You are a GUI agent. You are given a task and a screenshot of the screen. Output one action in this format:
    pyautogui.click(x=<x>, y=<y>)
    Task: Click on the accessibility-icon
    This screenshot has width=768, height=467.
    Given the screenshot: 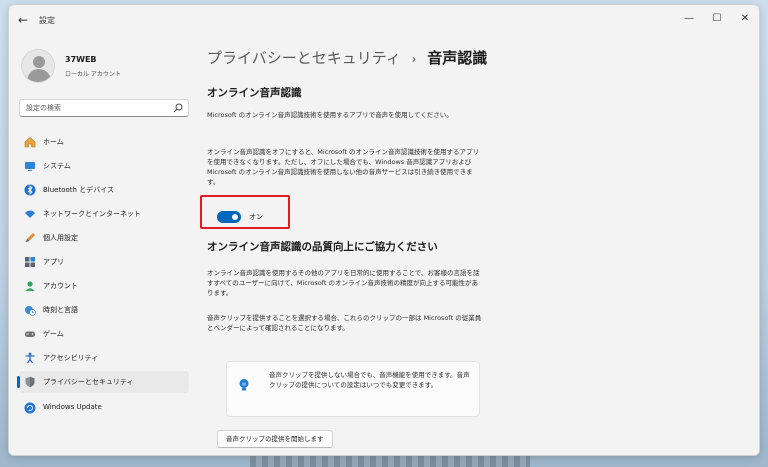 What is the action you would take?
    pyautogui.click(x=30, y=358)
    